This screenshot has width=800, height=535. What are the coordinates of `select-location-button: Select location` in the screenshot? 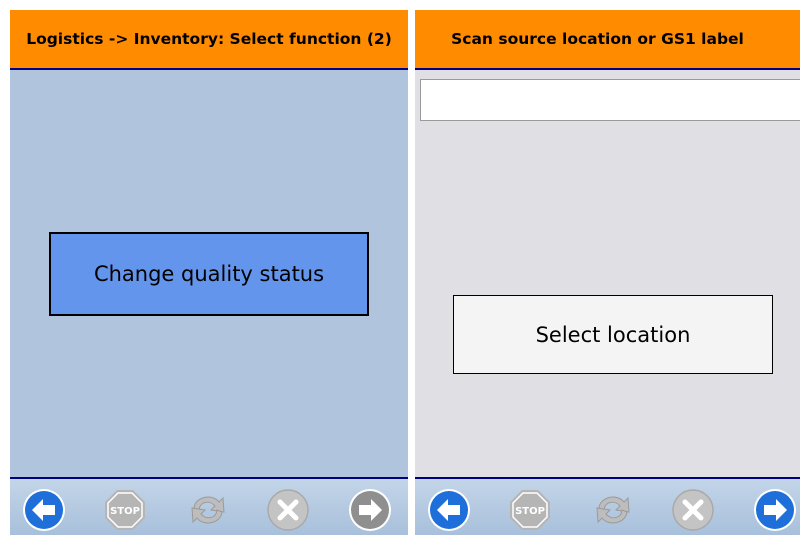 It's located at (613, 334).